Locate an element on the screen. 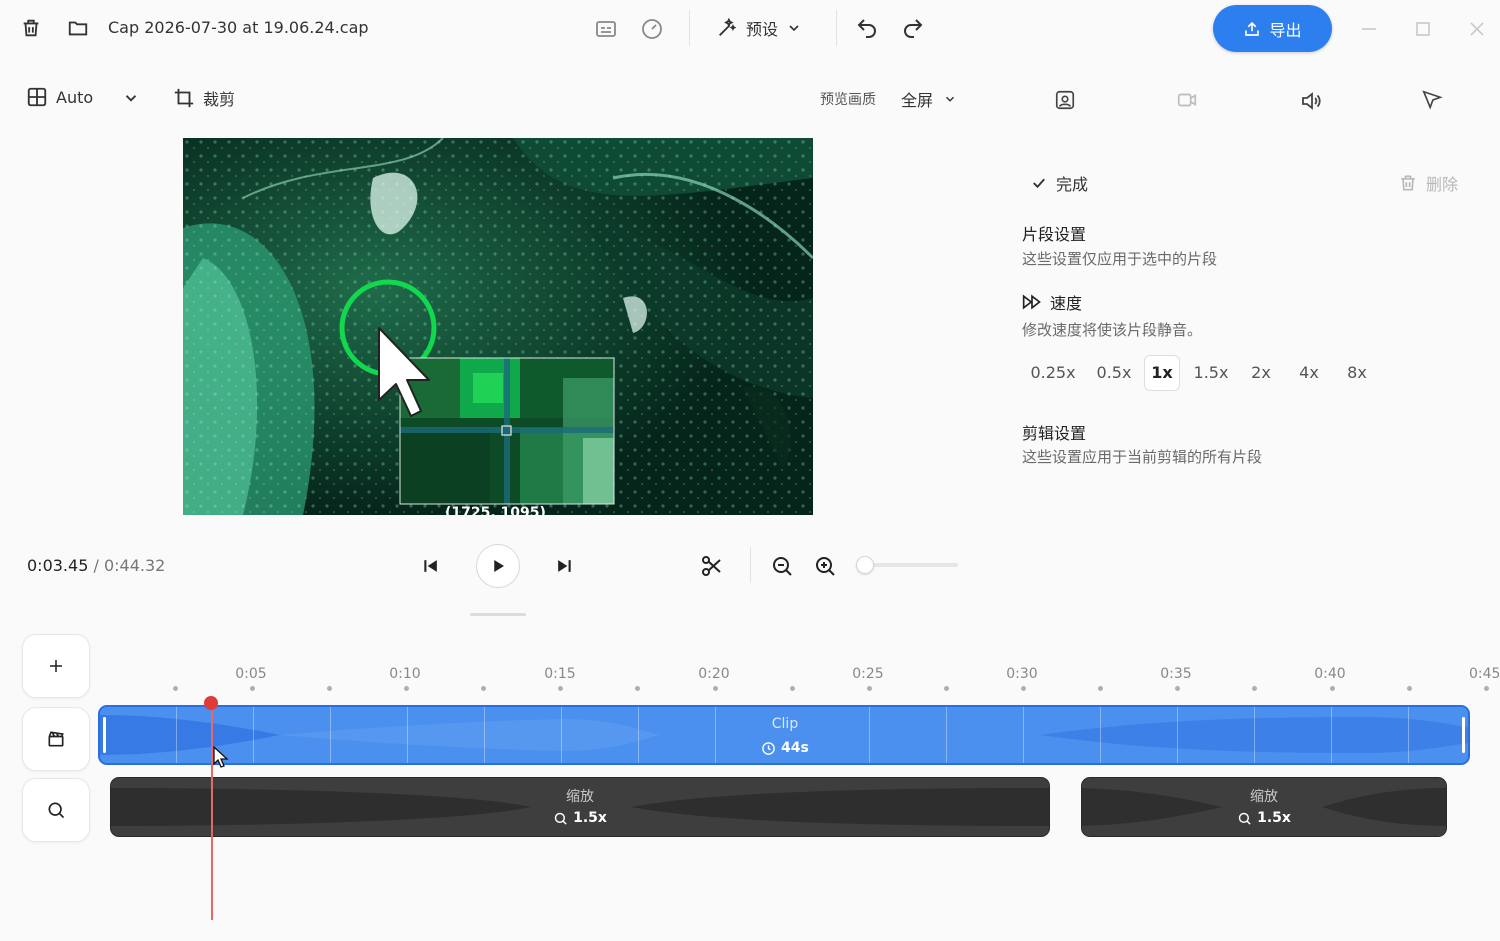  done-button: 完成 is located at coordinates (1059, 183).